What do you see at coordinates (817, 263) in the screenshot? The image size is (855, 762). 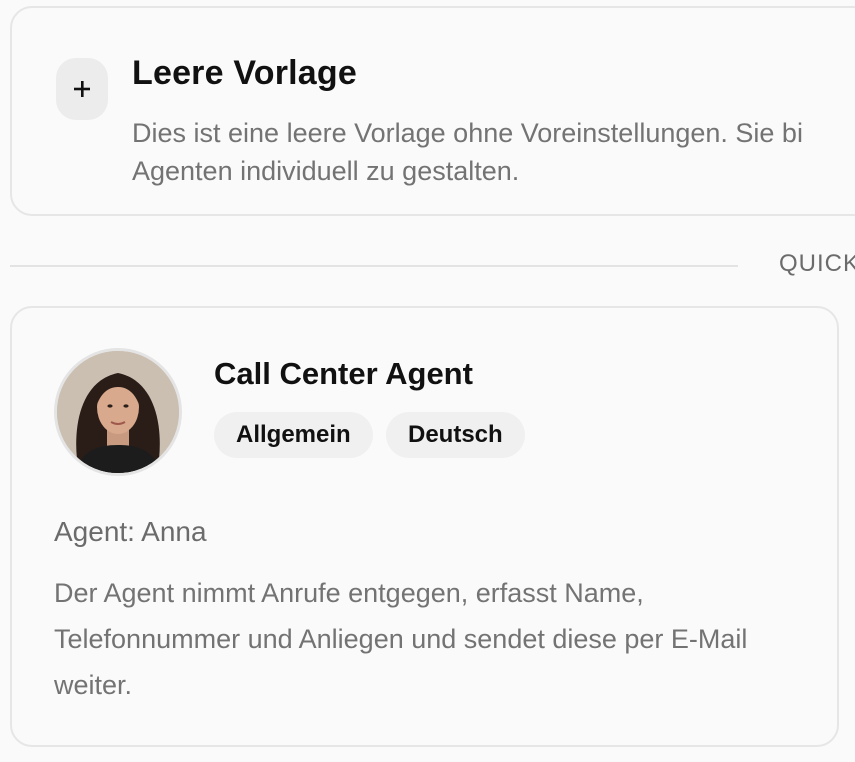 I see `section-divider-label: QUICK` at bounding box center [817, 263].